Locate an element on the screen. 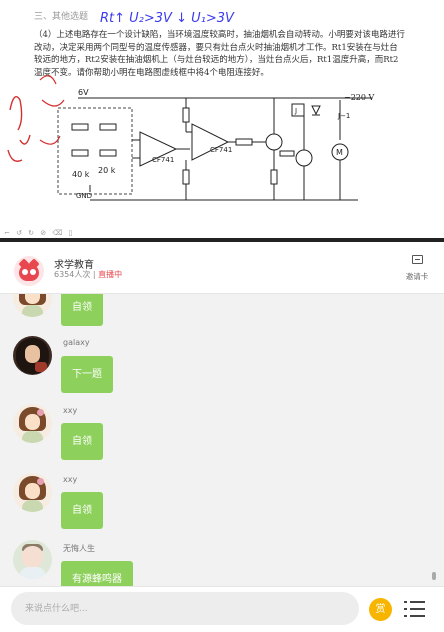  supply-label: −220 V is located at coordinates (359, 97).